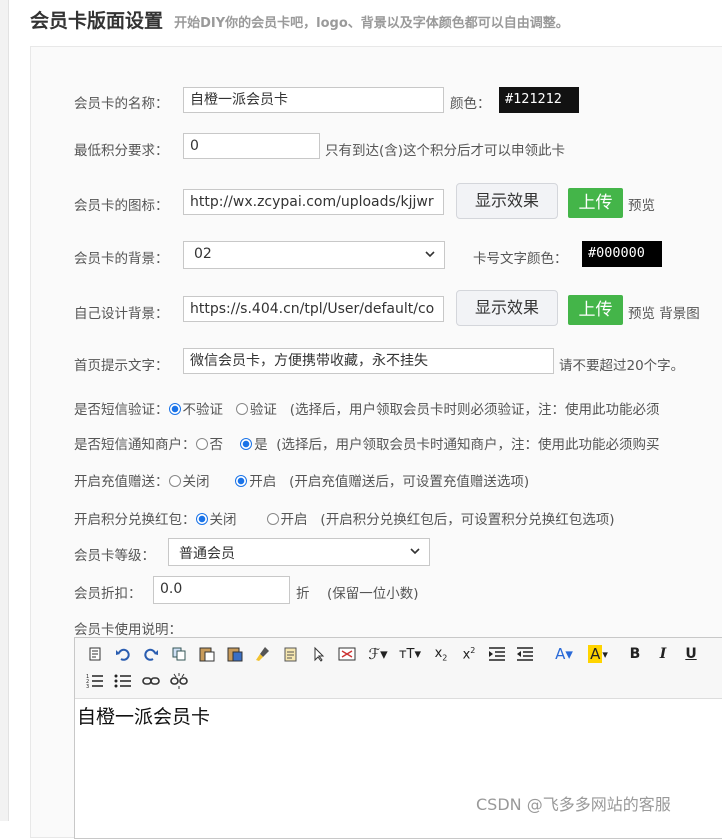 Image resolution: width=722 pixels, height=839 pixels. Describe the element at coordinates (368, 361) in the screenshot. I see `homepage-tip-input: 微信会员卡，方便携带收藏，永不挂失` at that location.